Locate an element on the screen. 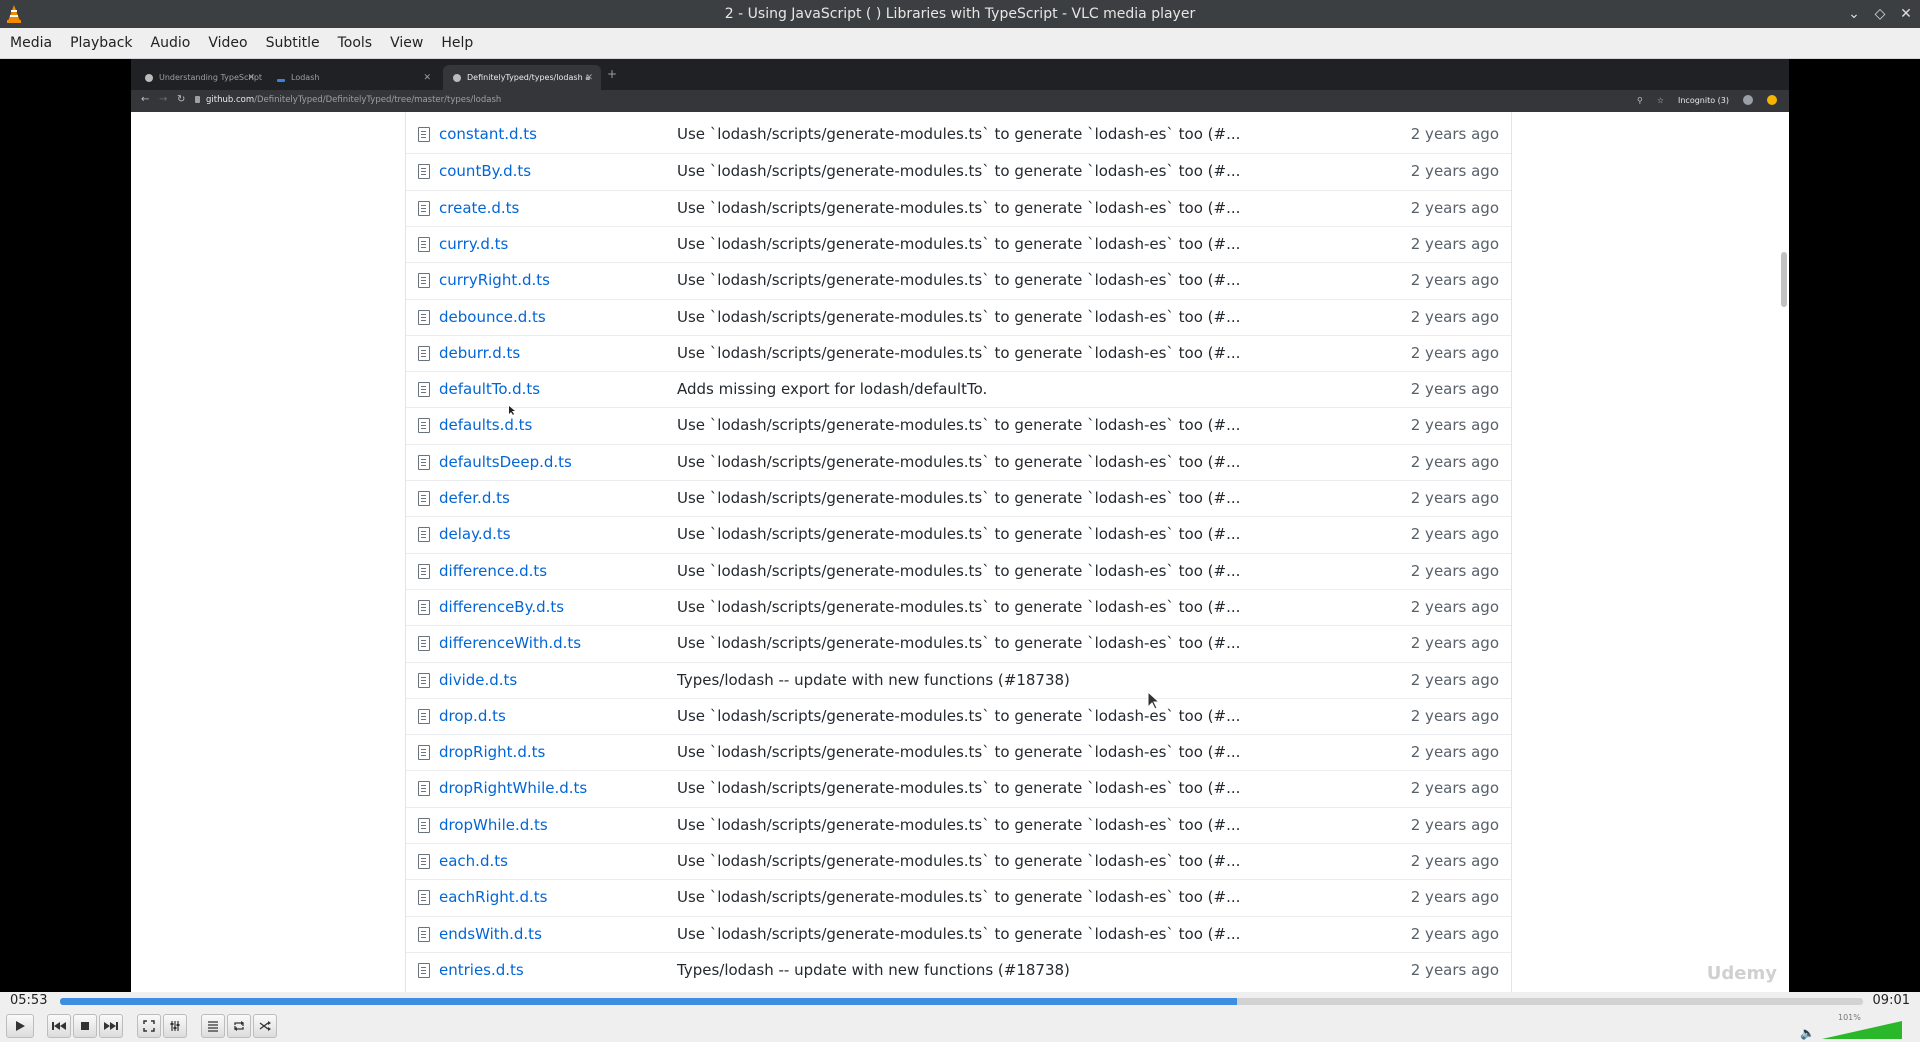 The image size is (1920, 1042). file-name-link: dropRightWhile.d.ts is located at coordinates (513, 788).